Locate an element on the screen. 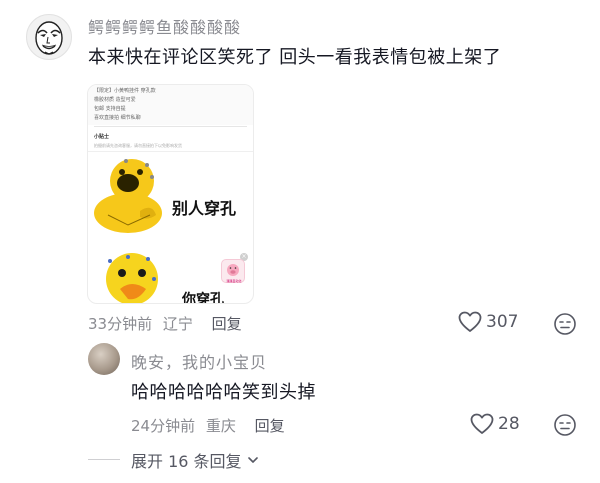 This screenshot has width=600, height=483. comment-location: 辽宁 is located at coordinates (177, 324).